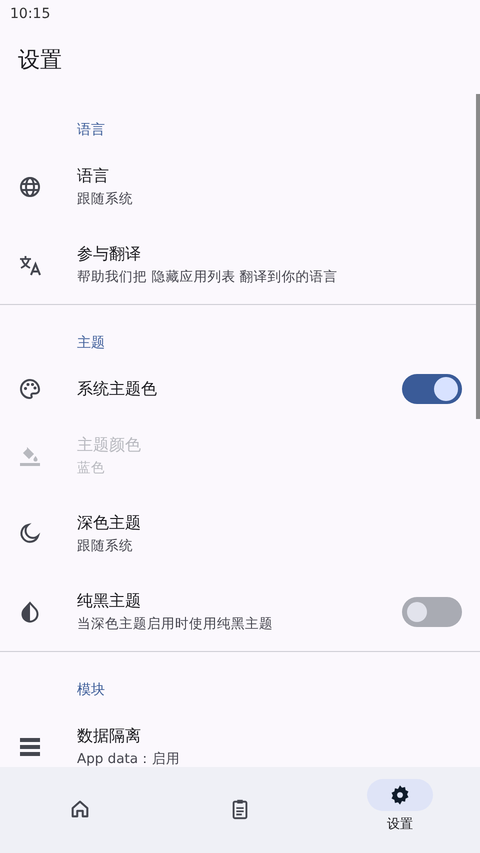 This screenshot has height=853, width=480. Describe the element at coordinates (240, 187) in the screenshot. I see `settings-item: 语言 跟随系统` at that location.